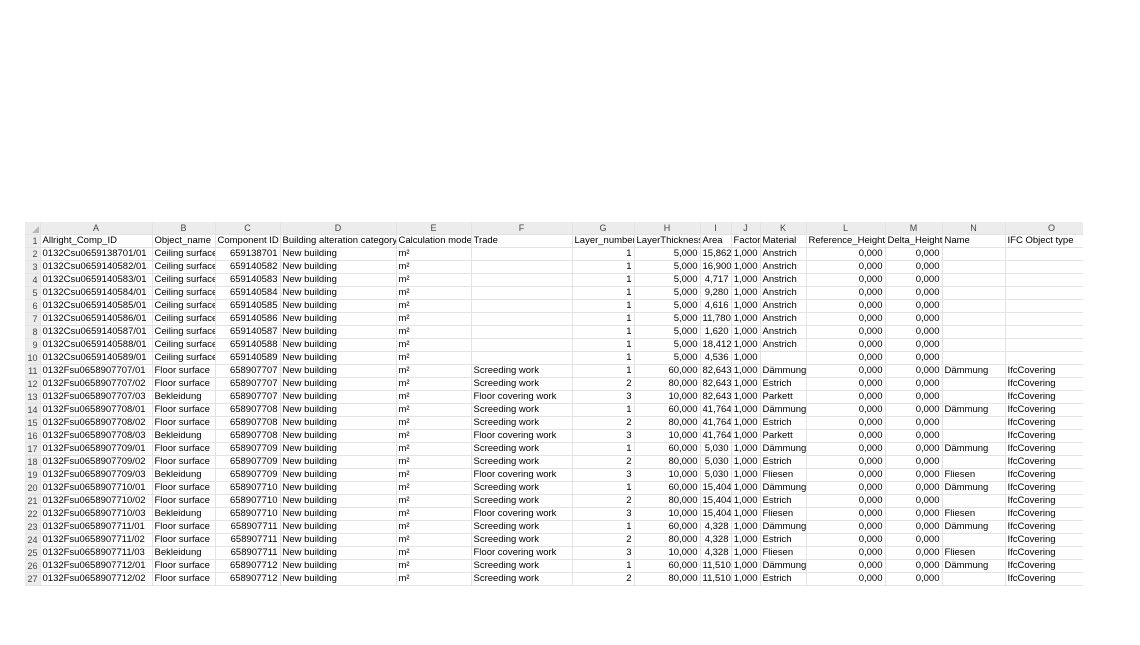 This screenshot has height=645, width=1140. I want to click on cell: 658907710, so click(248, 514).